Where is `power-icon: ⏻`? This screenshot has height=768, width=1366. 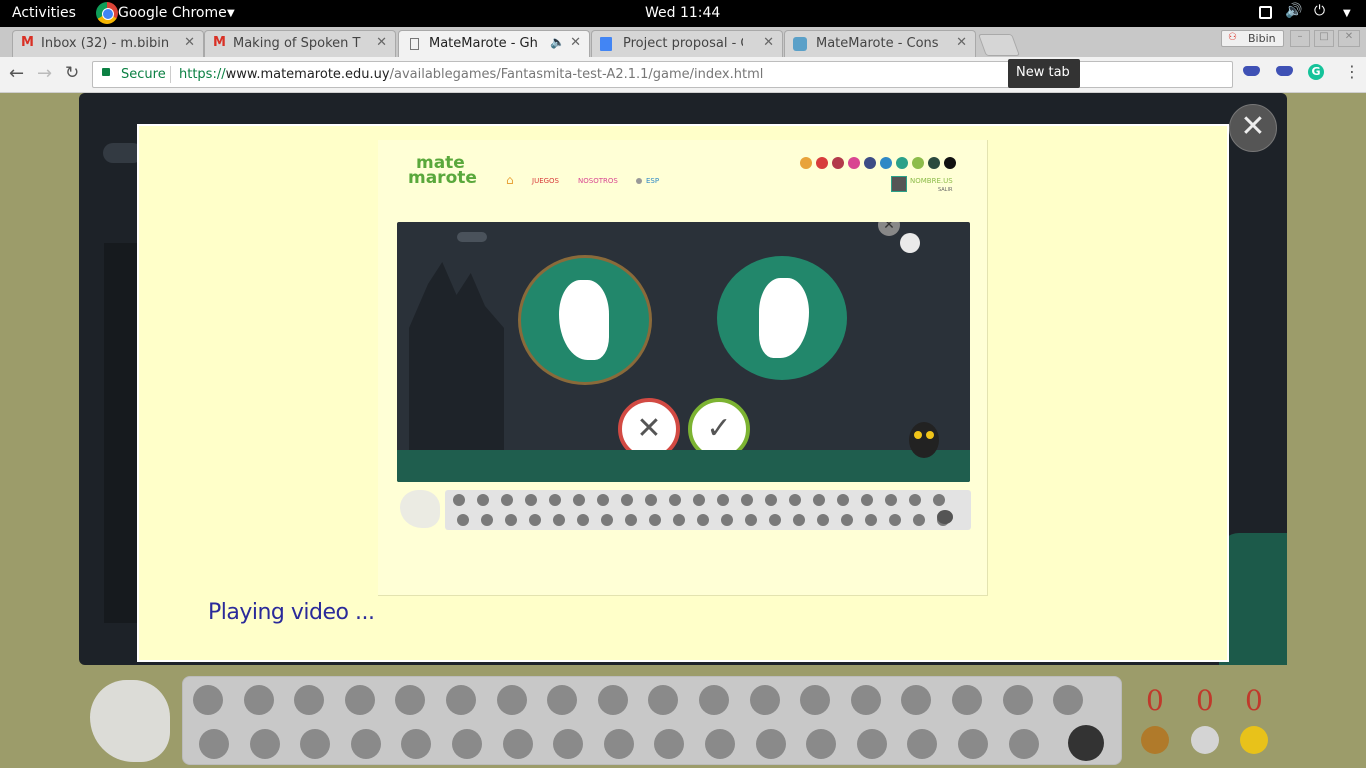 power-icon: ⏻ is located at coordinates (1319, 11).